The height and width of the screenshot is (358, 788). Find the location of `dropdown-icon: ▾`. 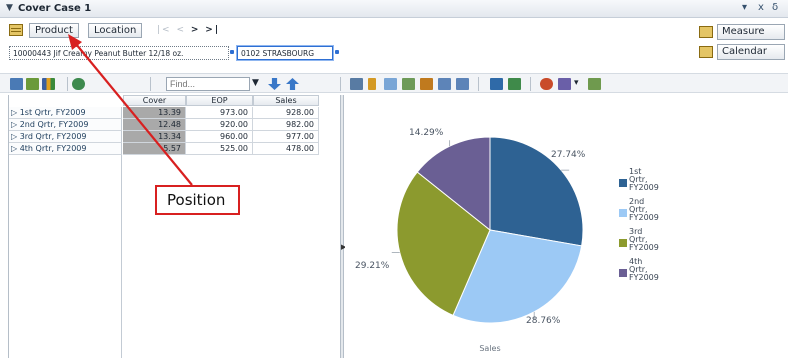

dropdown-icon: ▾ is located at coordinates (744, 7).